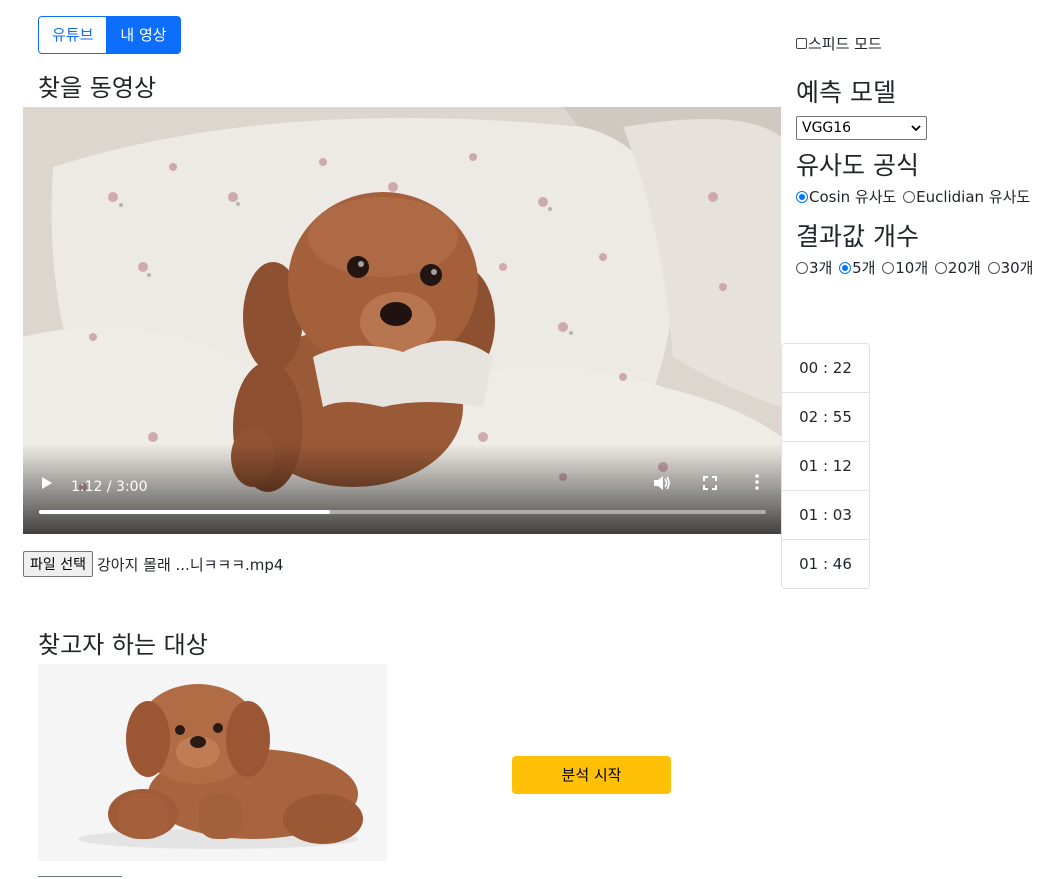 This screenshot has height=879, width=1053. I want to click on time-display: 1:12 / 3:00, so click(109, 487).